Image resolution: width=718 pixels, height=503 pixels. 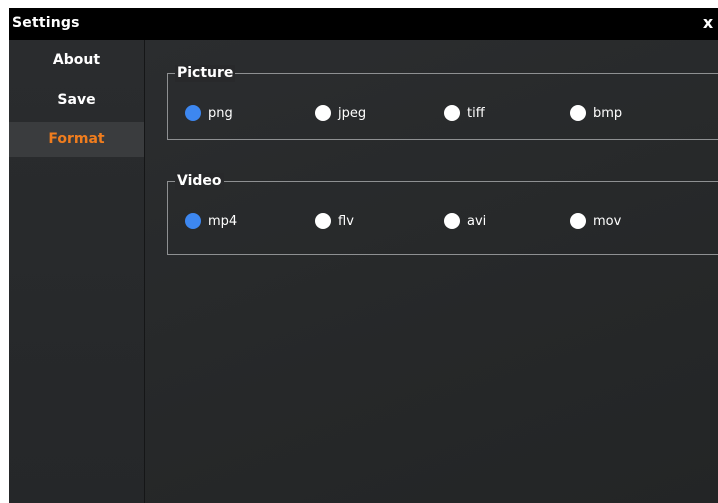 What do you see at coordinates (608, 113) in the screenshot?
I see `option-label: bmp` at bounding box center [608, 113].